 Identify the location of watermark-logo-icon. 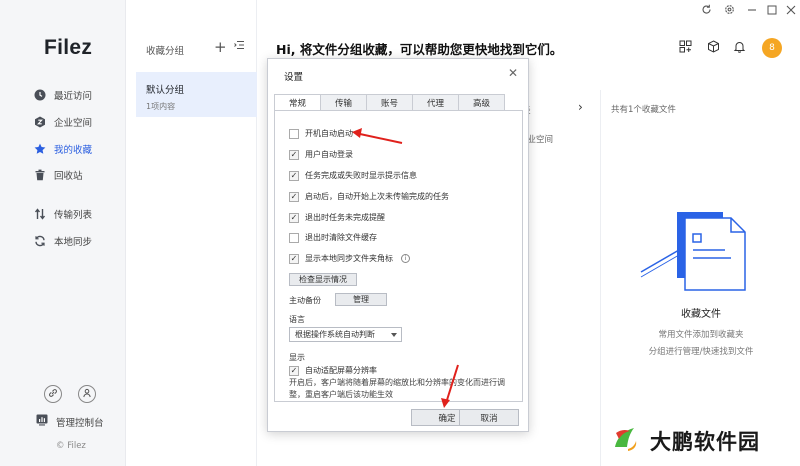
(625, 440).